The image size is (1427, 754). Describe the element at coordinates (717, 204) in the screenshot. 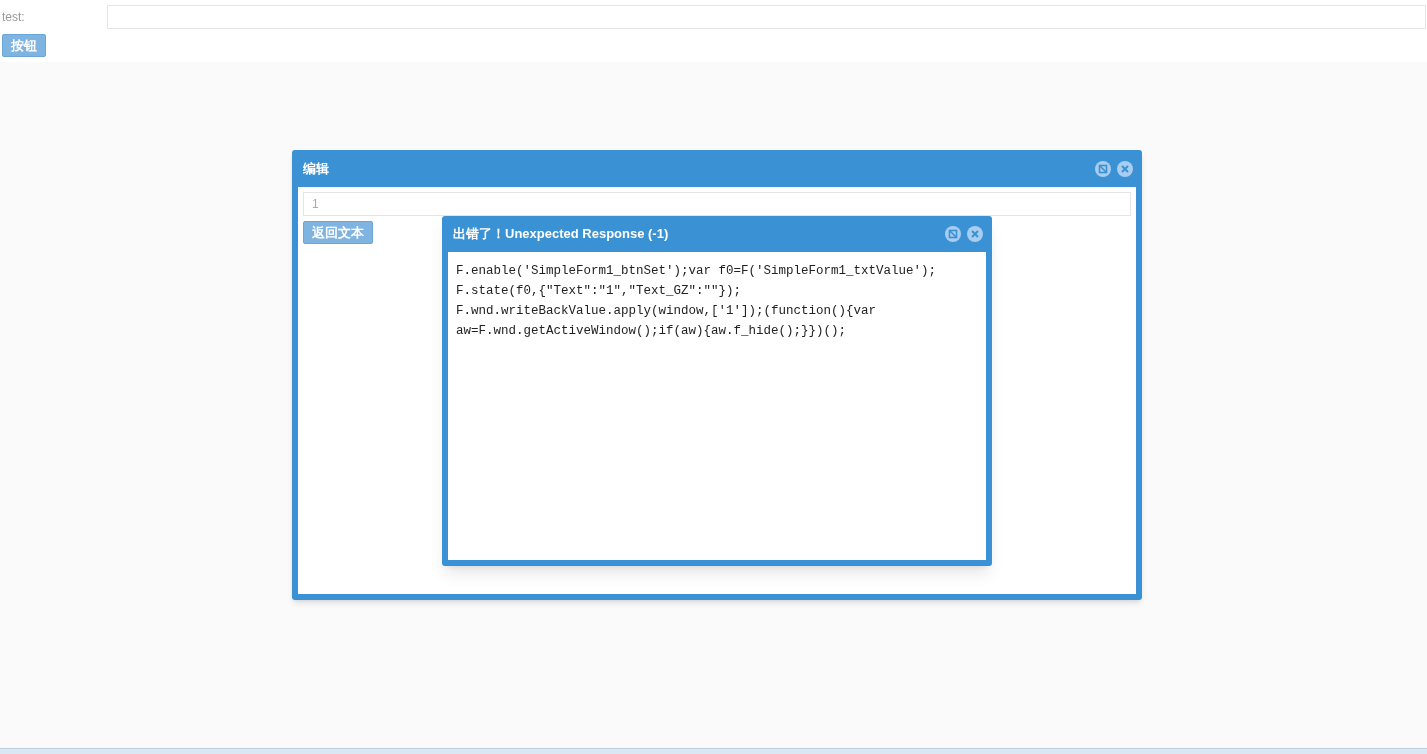

I see `input-field: 1` at that location.